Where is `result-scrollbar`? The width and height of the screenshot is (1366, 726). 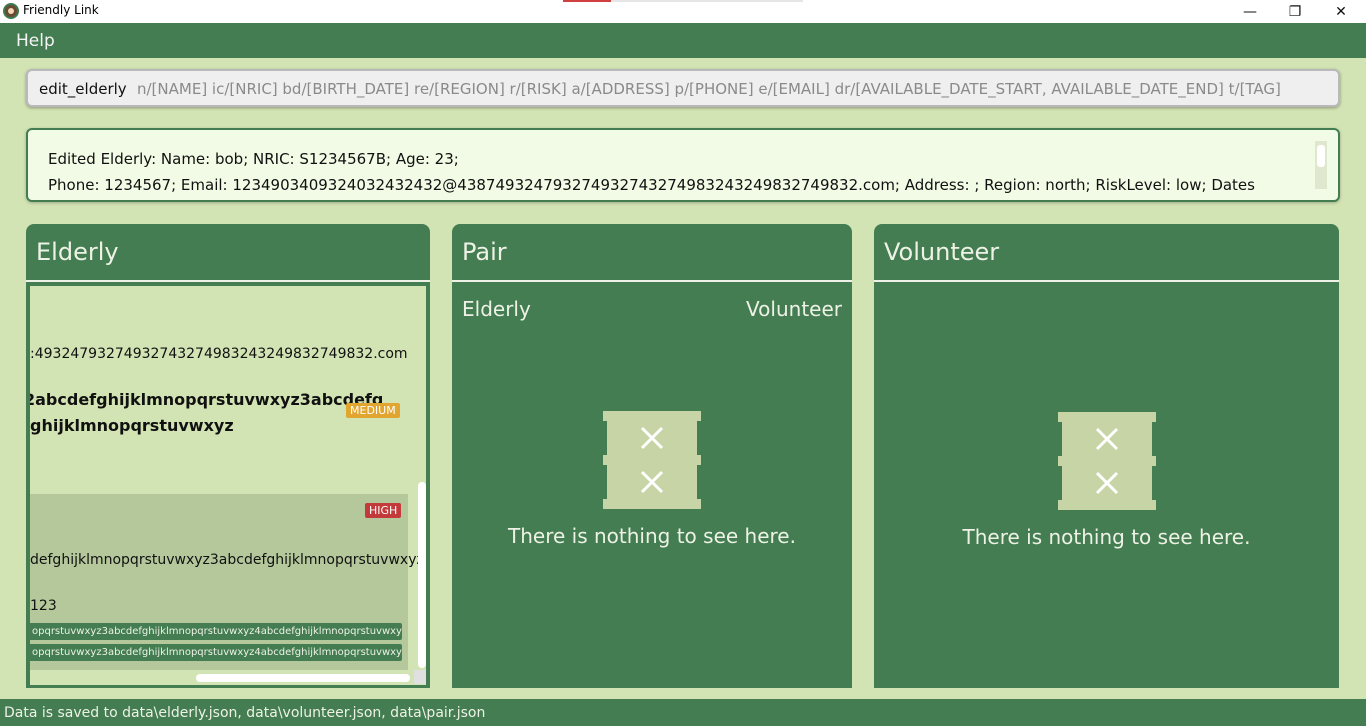 result-scrollbar is located at coordinates (1321, 165).